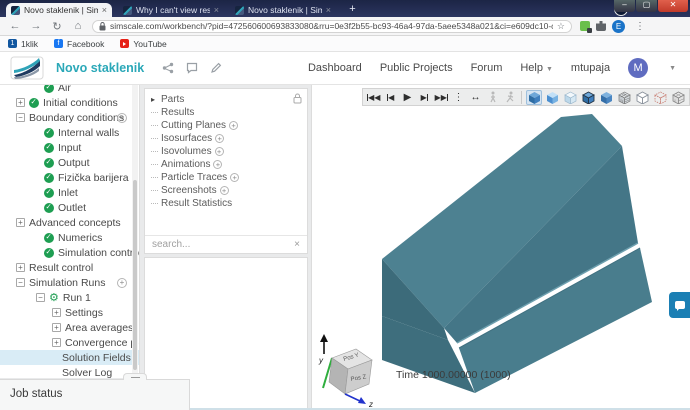 The width and height of the screenshot is (690, 410). I want to click on sim-tree-item-solver-log: Solver Log, so click(69, 372).